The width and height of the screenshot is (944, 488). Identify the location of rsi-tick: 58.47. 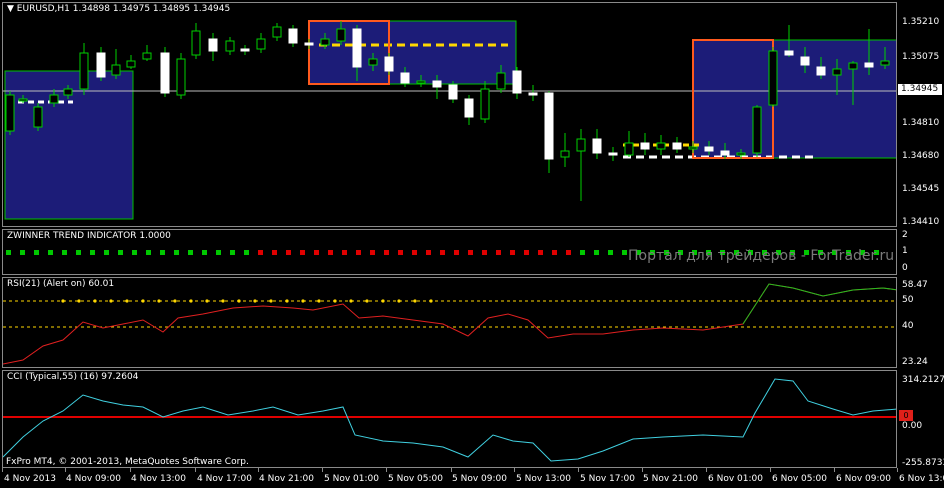
(915, 285).